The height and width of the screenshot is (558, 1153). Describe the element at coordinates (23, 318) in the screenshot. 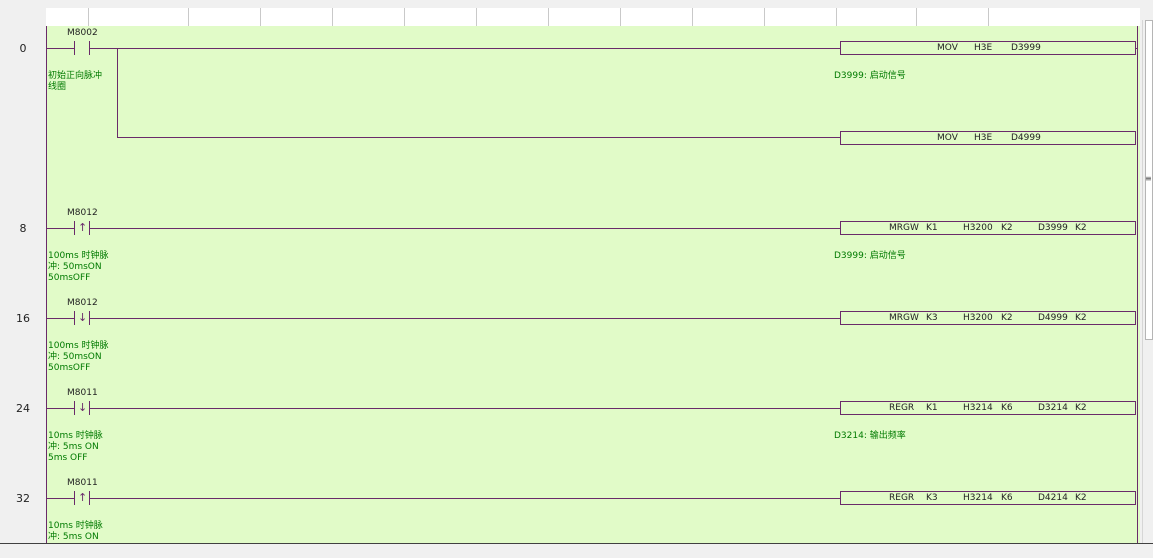

I see `step-number: 16` at that location.